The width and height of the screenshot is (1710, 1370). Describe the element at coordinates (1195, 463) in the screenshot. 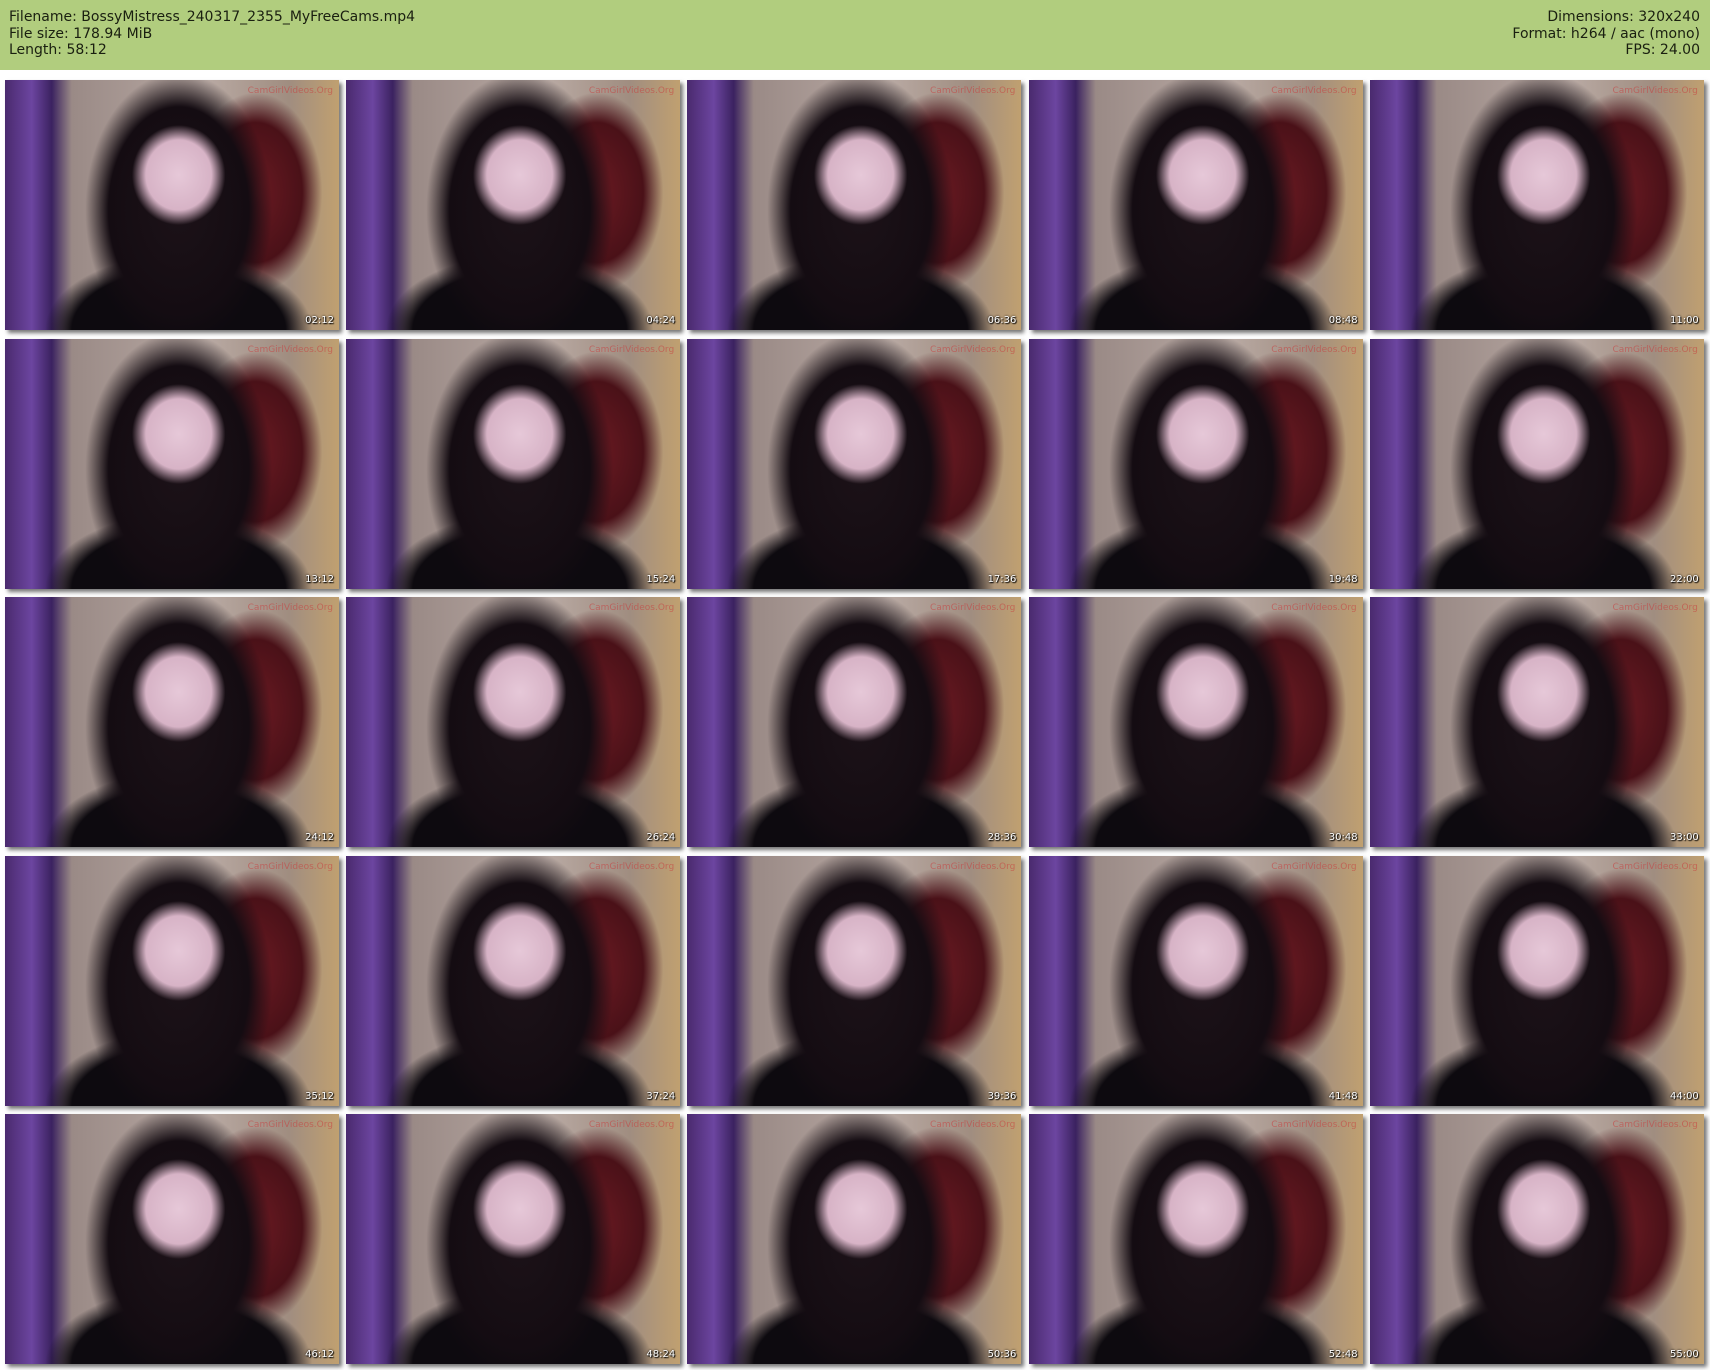

I see `video-thumbnail: CamGirlVideos.Org 19:48` at that location.